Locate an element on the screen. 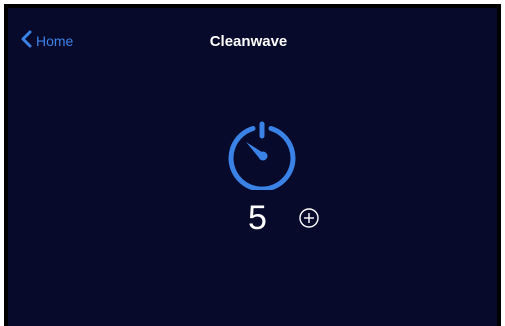  increment-button is located at coordinates (309, 218).